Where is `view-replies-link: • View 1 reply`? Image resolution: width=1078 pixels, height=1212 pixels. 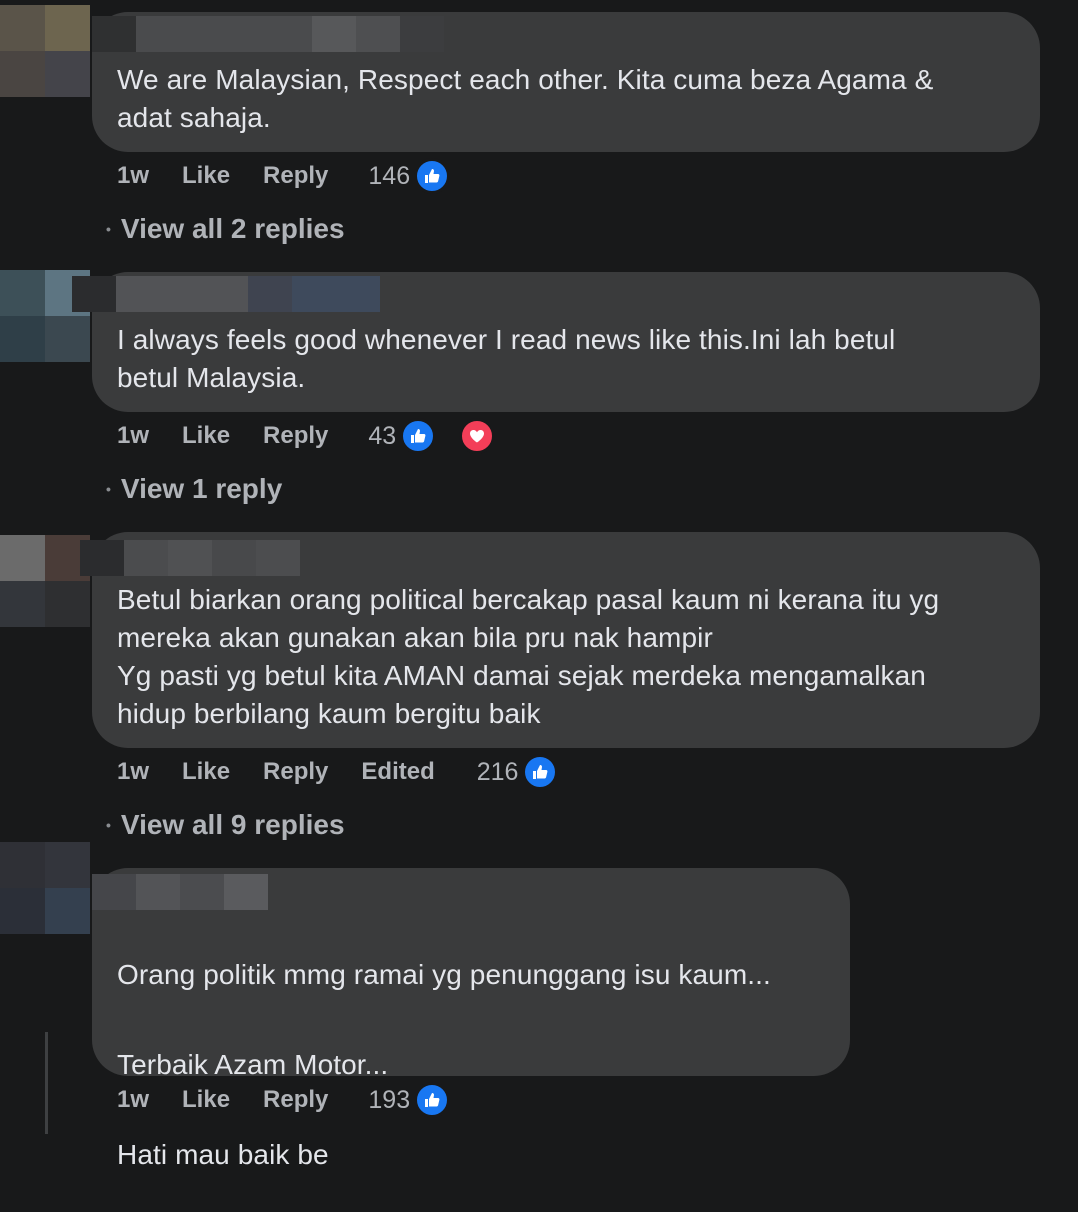
view-replies-link: • View 1 reply is located at coordinates (194, 489).